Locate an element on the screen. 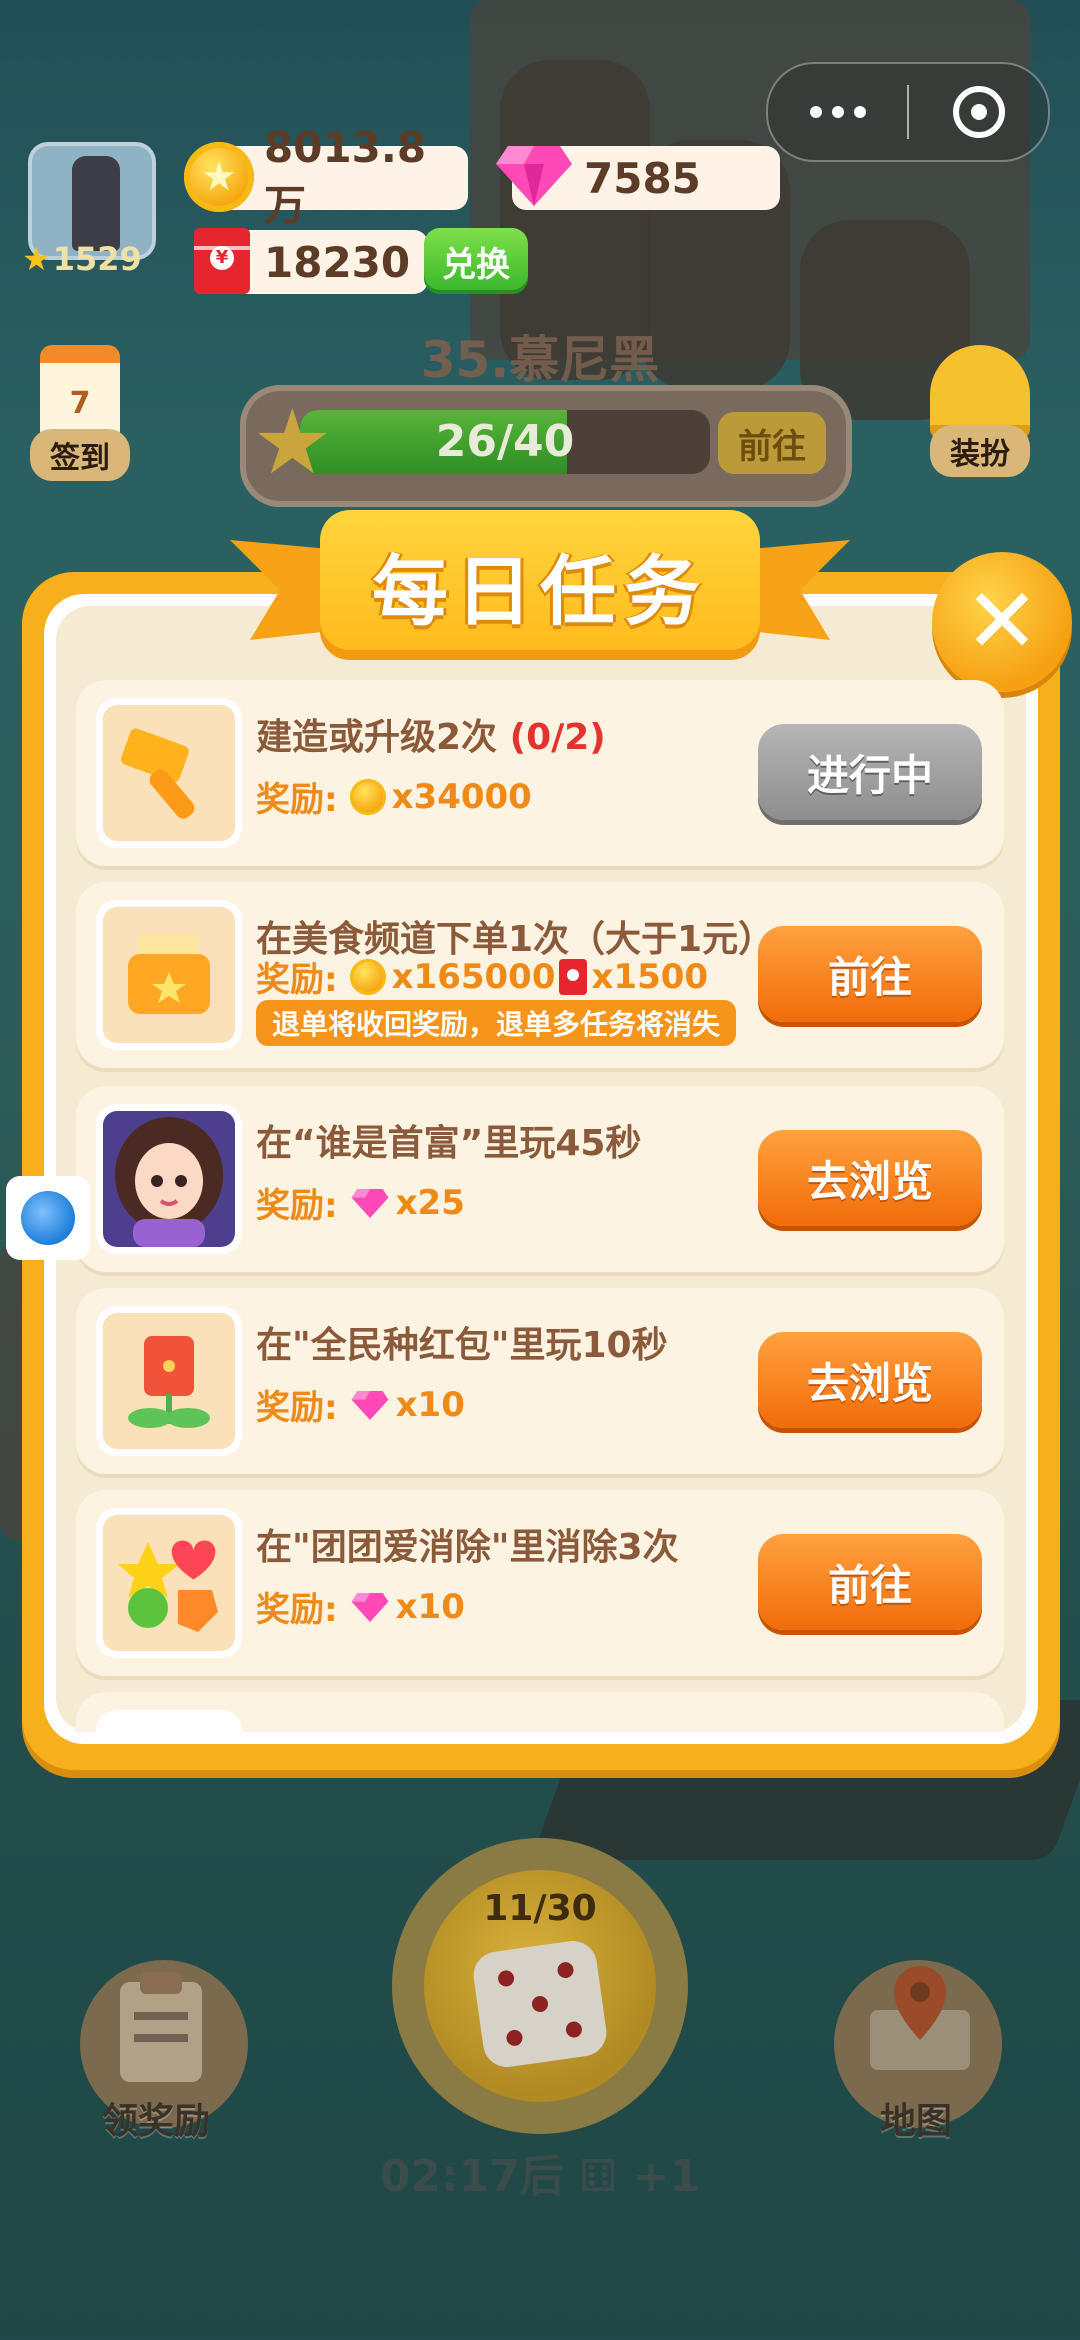  dress-up-label: 装扮 is located at coordinates (980, 451).